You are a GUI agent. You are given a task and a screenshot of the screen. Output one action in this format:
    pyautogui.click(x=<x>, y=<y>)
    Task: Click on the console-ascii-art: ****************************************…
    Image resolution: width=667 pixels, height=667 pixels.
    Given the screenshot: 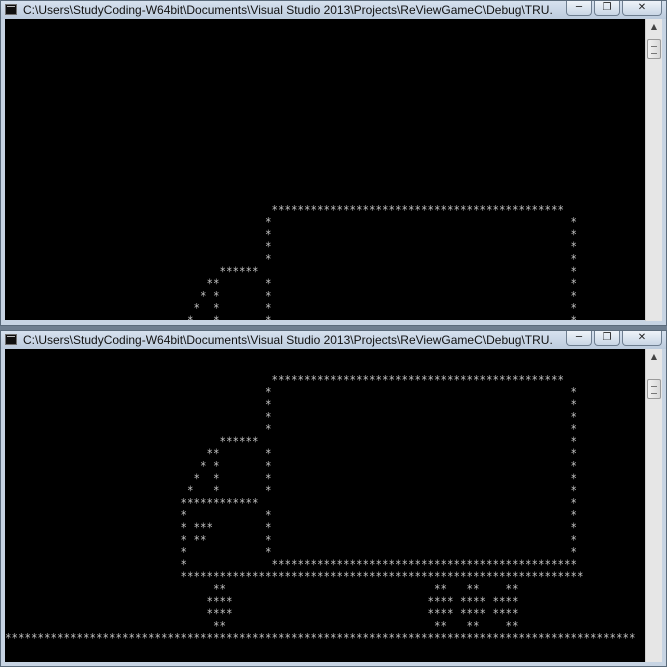 What is the action you would take?
    pyautogui.click(x=382, y=261)
    